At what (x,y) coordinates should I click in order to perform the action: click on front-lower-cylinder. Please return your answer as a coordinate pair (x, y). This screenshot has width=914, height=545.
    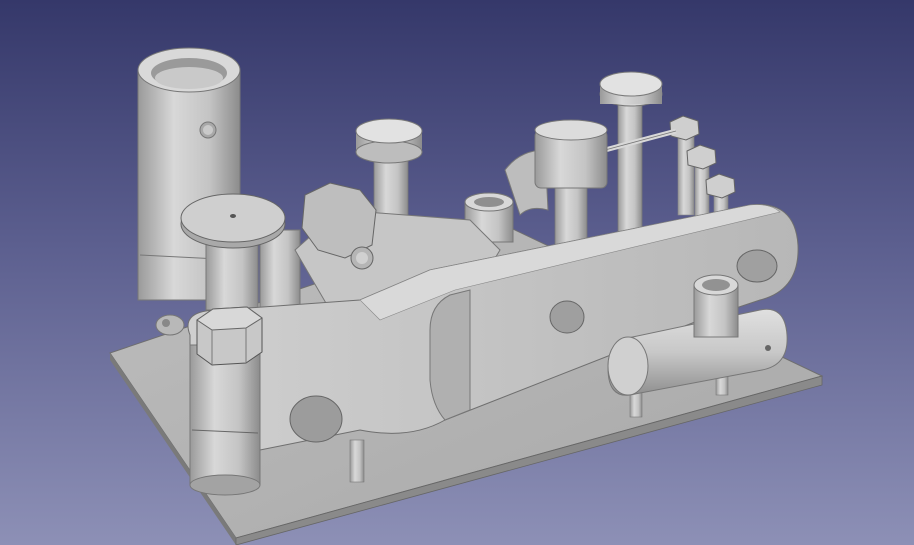
    Looking at the image, I should click on (225, 420).